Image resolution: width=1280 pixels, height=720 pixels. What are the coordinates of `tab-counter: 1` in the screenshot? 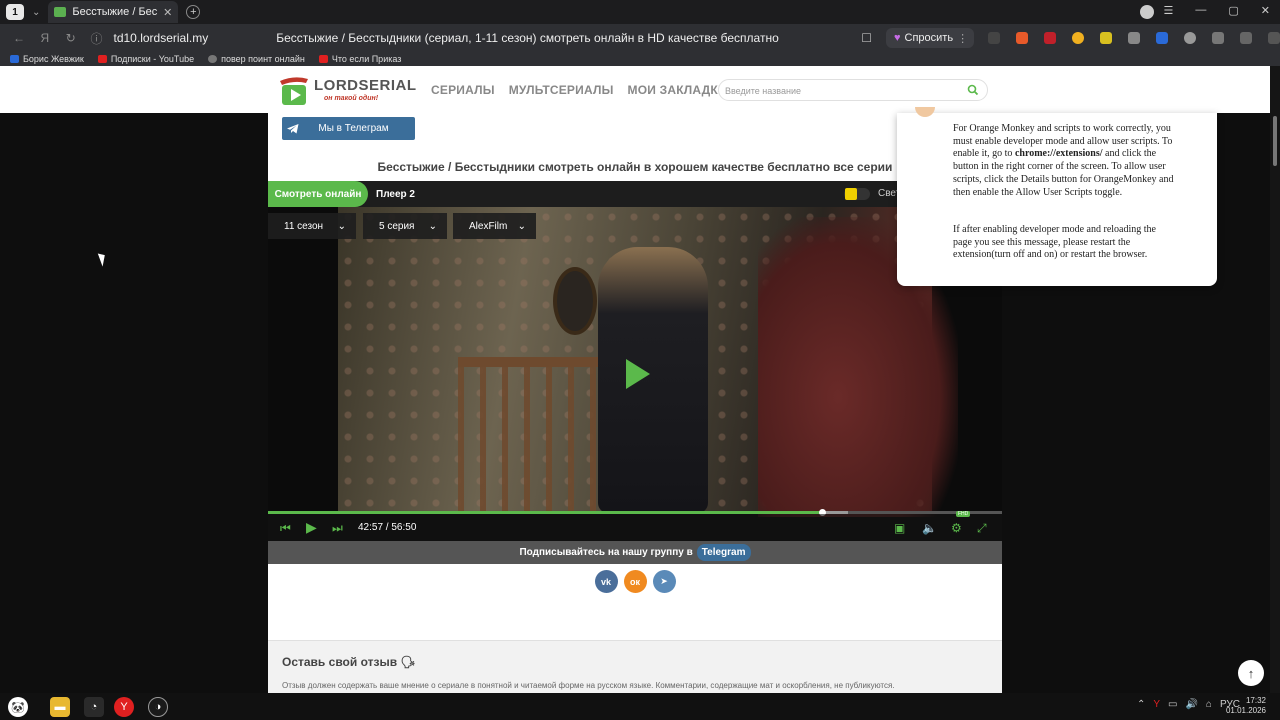 It's located at (15, 12).